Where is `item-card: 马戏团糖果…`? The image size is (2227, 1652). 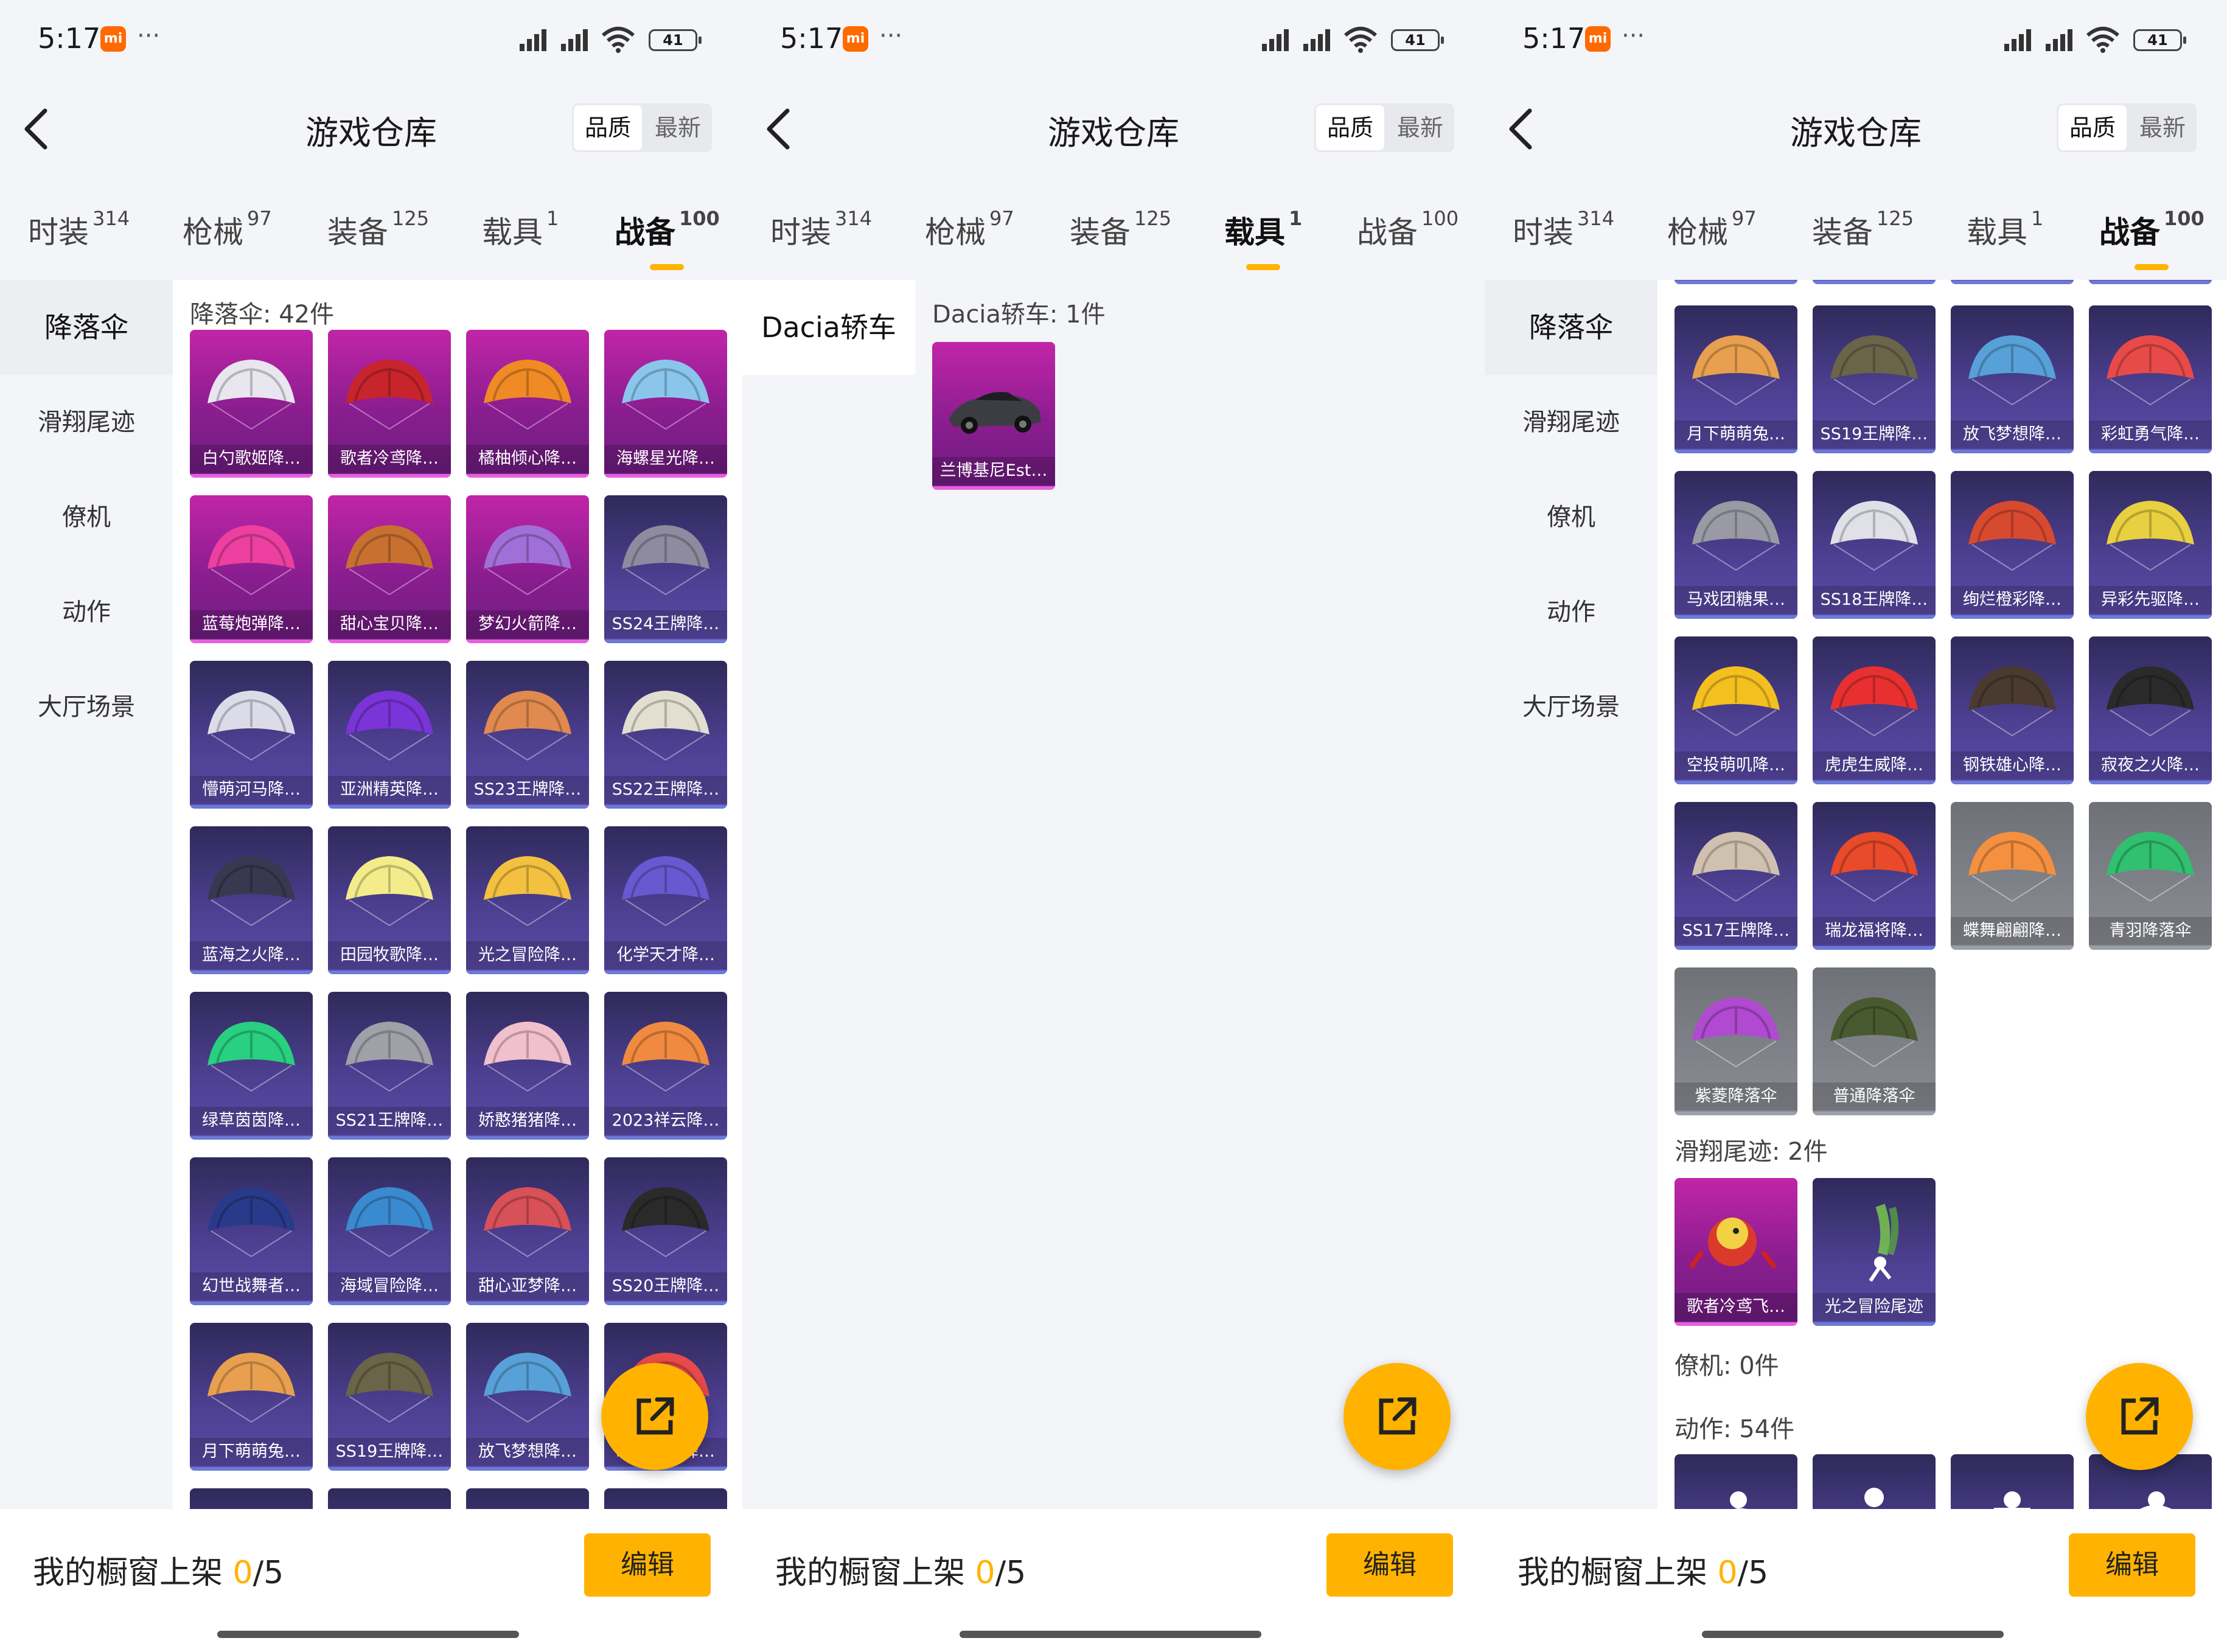 item-card: 马戏团糖果… is located at coordinates (1736, 545).